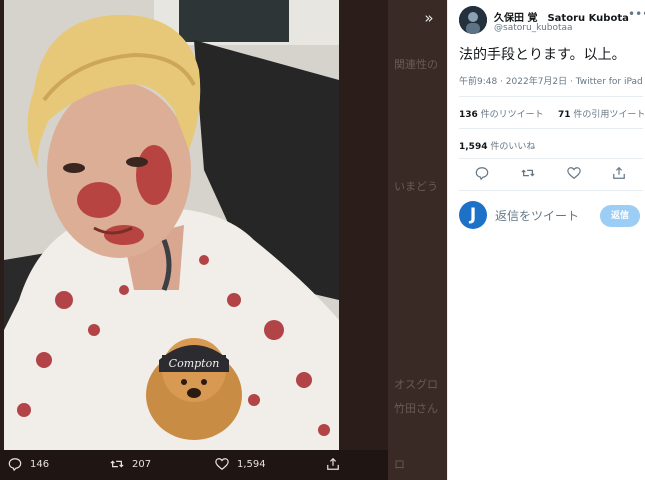 This screenshot has width=645, height=480. Describe the element at coordinates (417, 240) in the screenshot. I see `backdrop-timeline: 関連性の いまどう オスグロ 竹田さん ロ` at that location.